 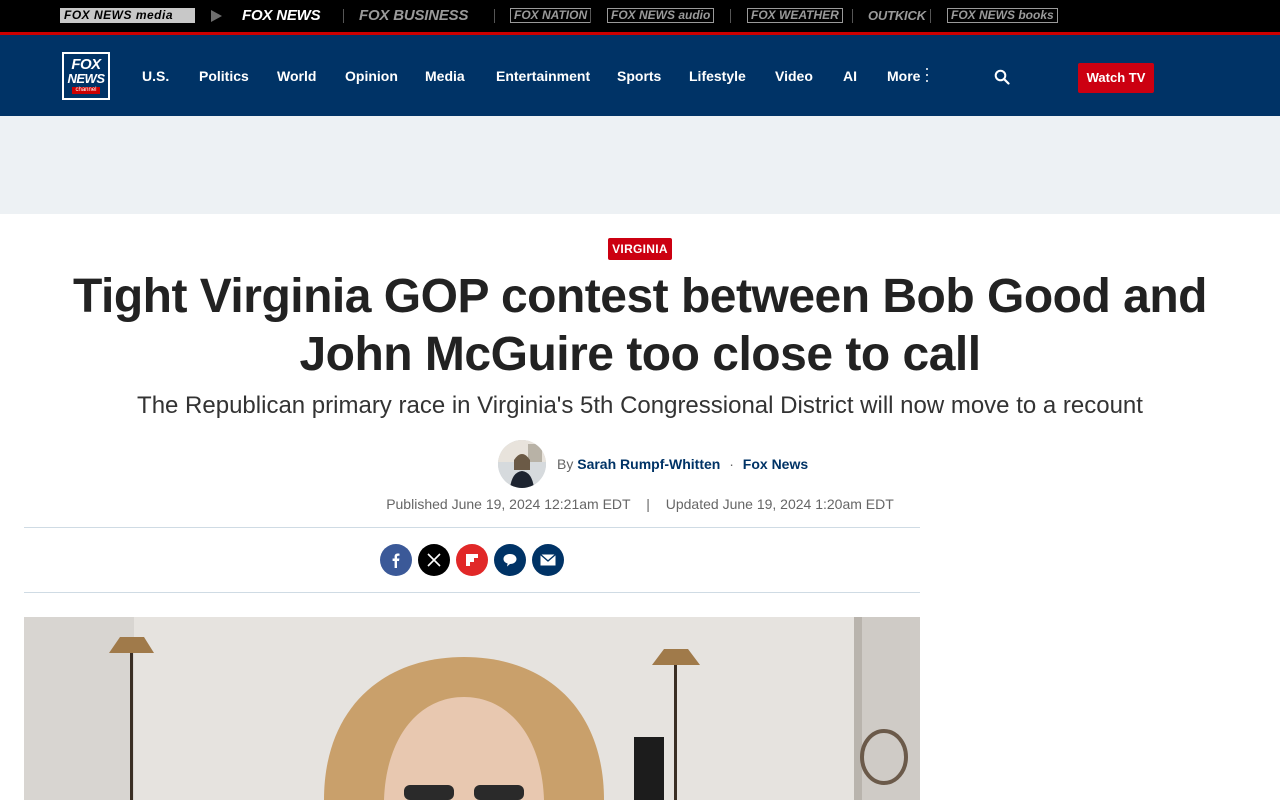 I want to click on network-link-fox-news-media: FOX NEWS media, so click(x=127, y=15).